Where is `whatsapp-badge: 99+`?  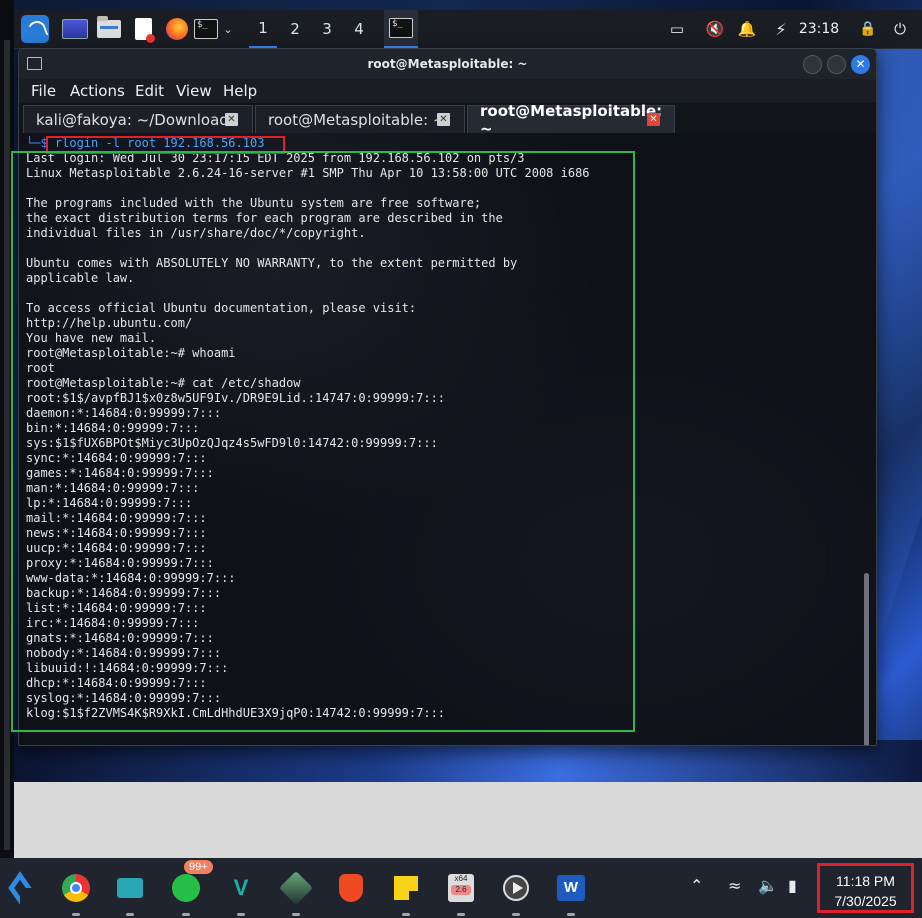
whatsapp-badge: 99+ is located at coordinates (198, 867).